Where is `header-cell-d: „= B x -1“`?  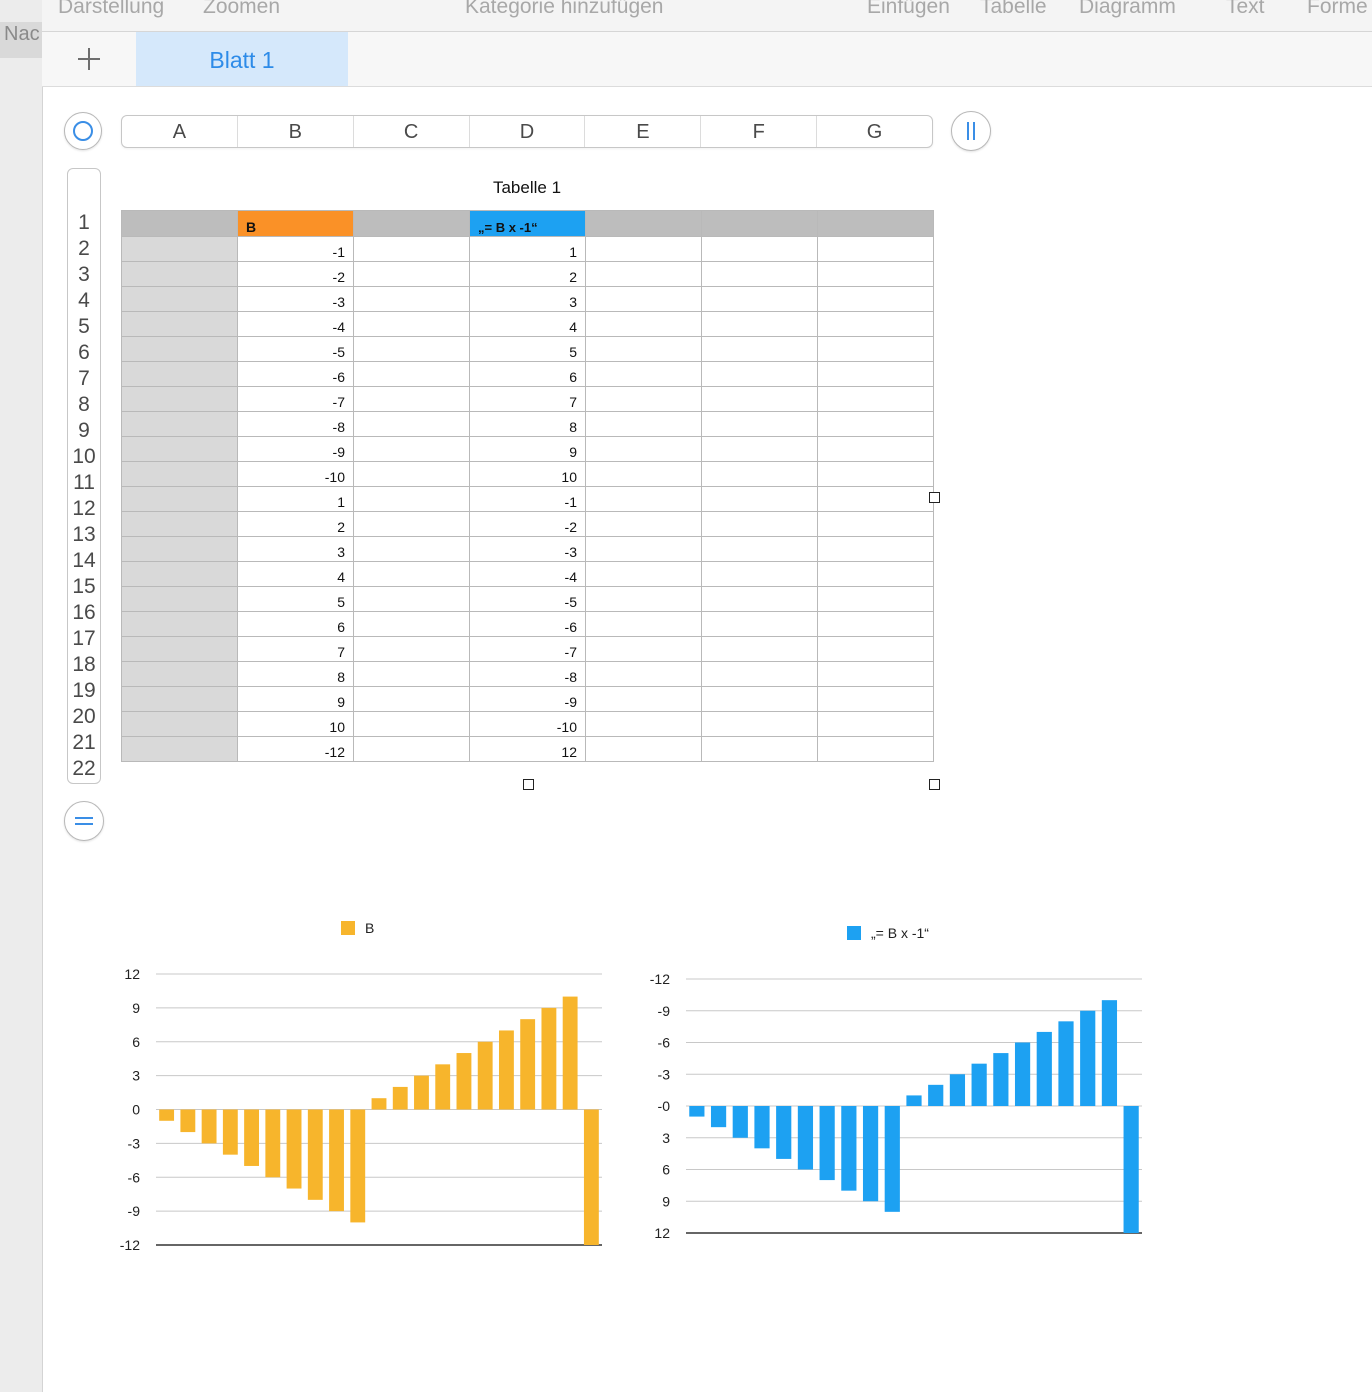
header-cell-d: „= B x -1“ is located at coordinates (527, 223).